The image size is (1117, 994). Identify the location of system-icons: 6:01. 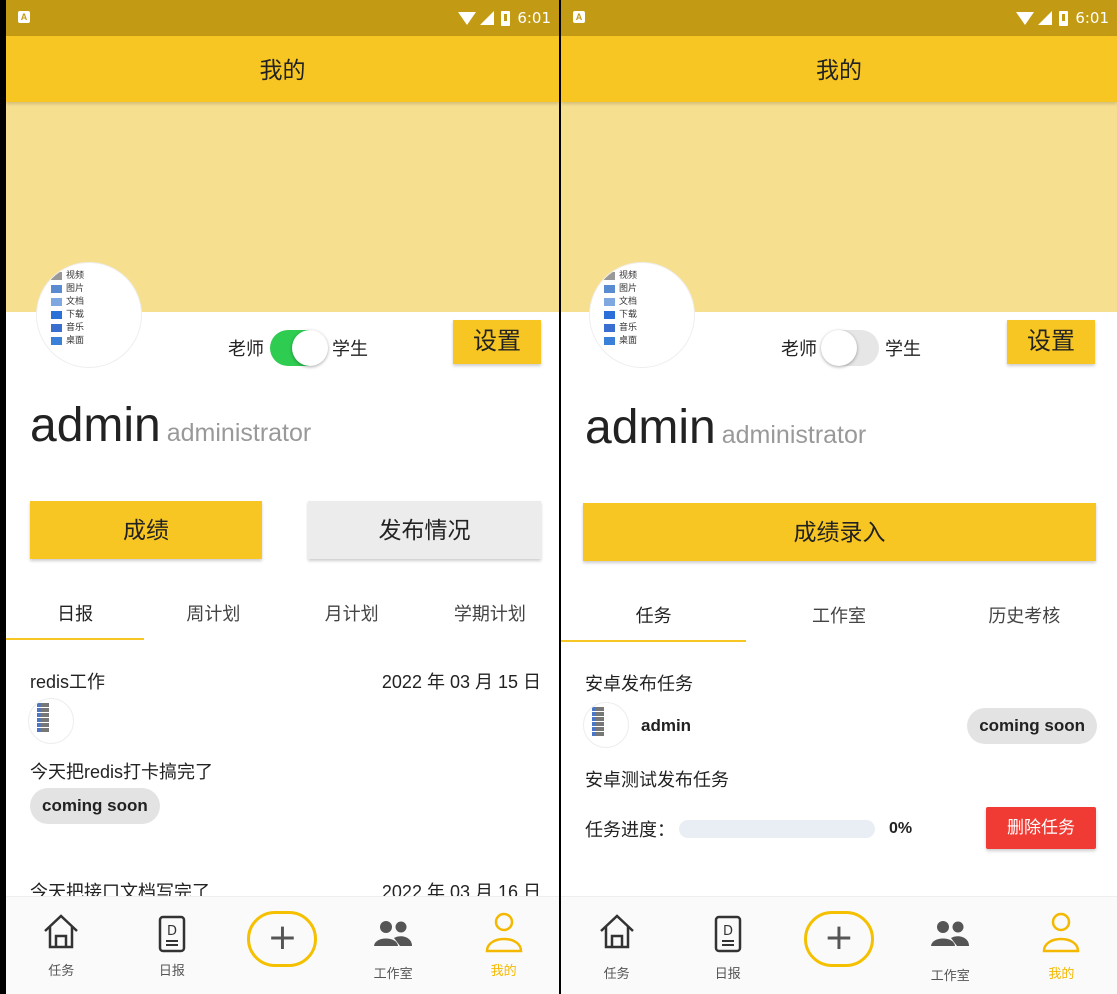
(1062, 18).